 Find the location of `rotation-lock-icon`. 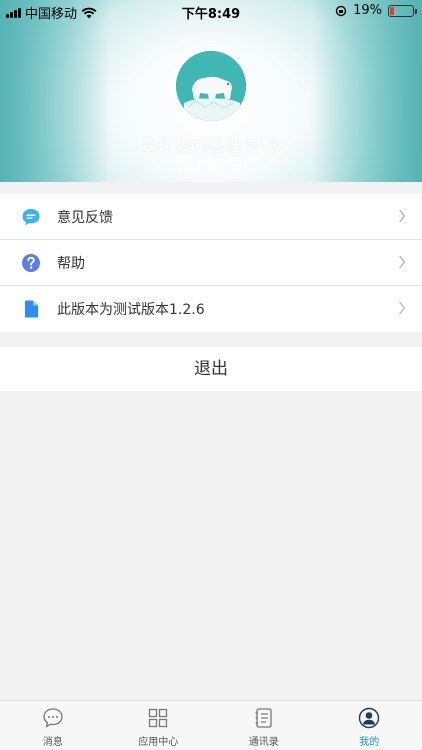

rotation-lock-icon is located at coordinates (341, 10).